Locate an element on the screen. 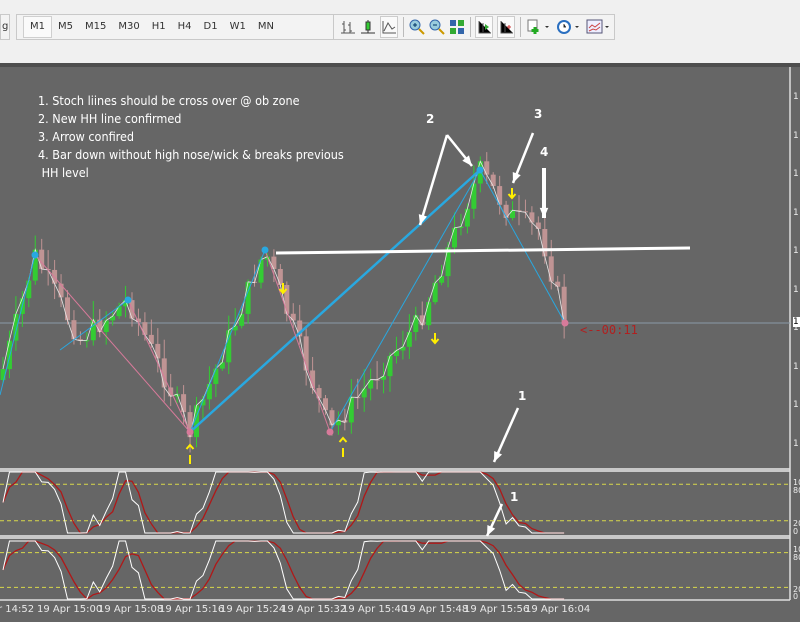  bar-chart-icon is located at coordinates (348, 27).